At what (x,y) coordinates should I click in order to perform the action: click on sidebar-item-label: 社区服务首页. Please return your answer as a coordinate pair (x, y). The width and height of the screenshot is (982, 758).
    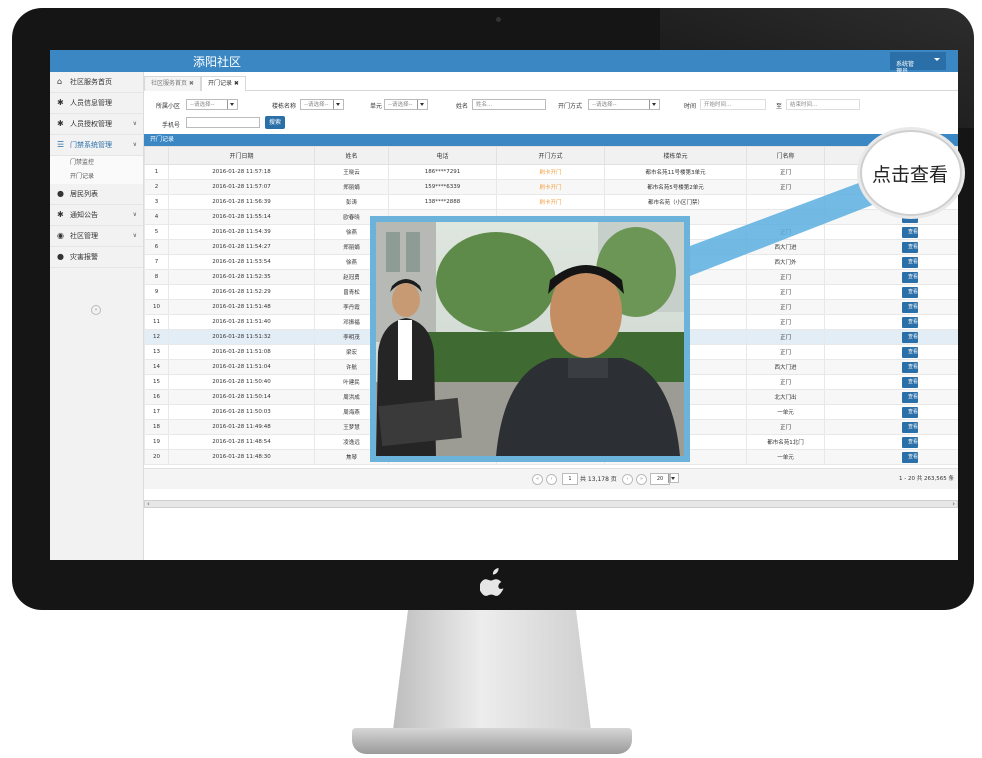
    Looking at the image, I should click on (91, 82).